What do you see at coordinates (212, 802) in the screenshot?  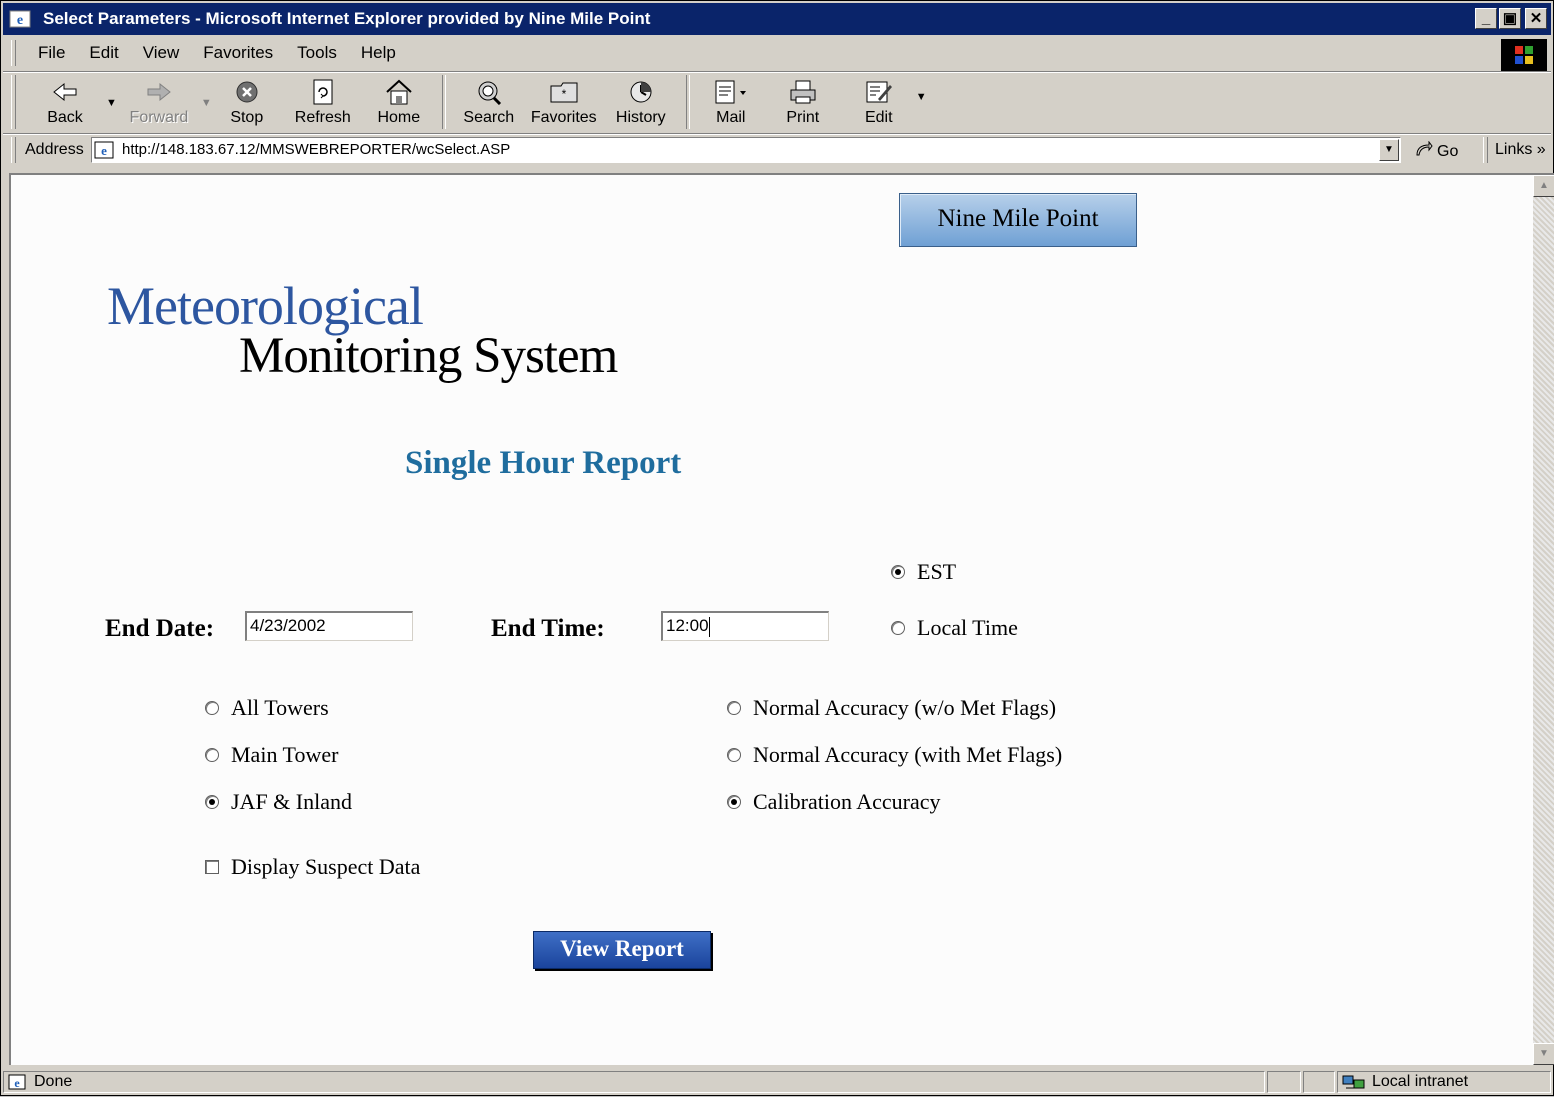 I see `radio-jaf-inland-input` at bounding box center [212, 802].